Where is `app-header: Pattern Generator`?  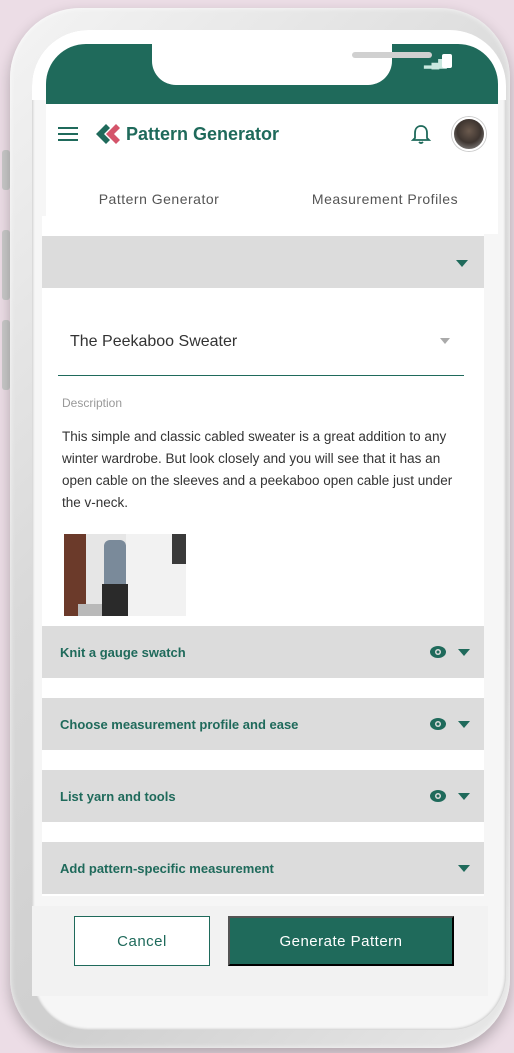 app-header: Pattern Generator is located at coordinates (272, 134).